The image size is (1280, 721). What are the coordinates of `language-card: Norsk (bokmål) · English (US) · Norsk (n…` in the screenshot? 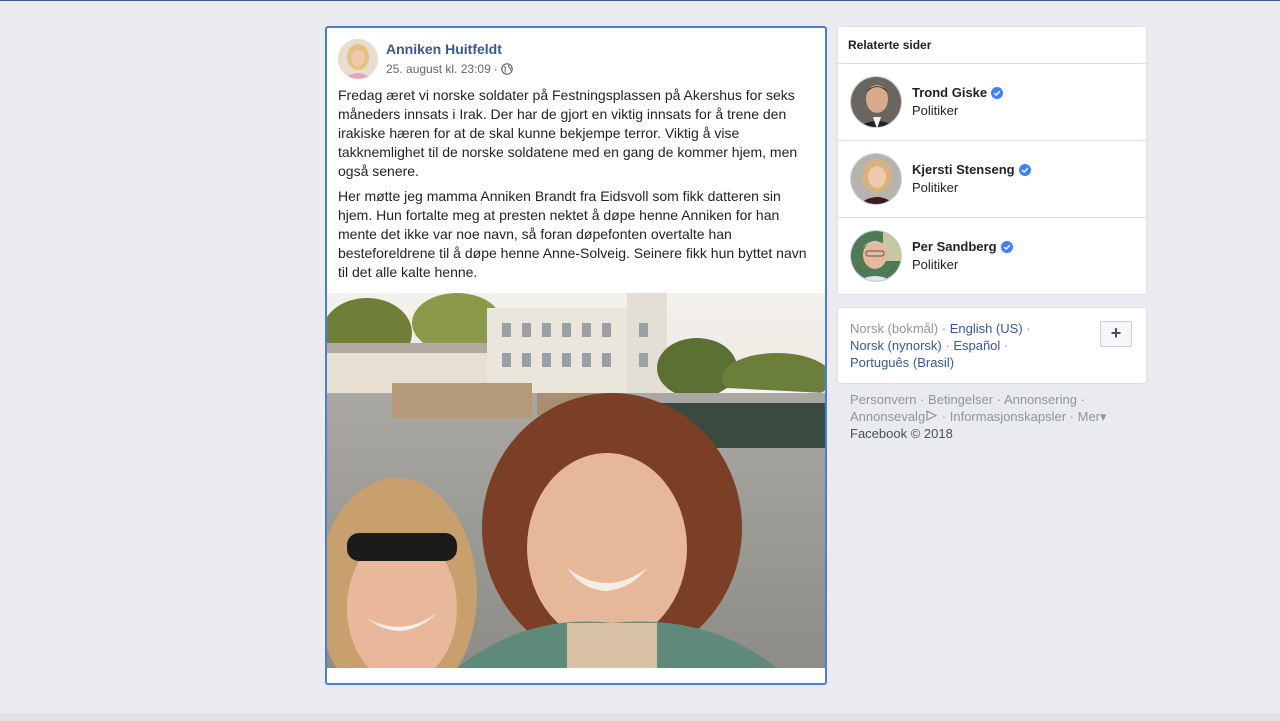 It's located at (992, 345).